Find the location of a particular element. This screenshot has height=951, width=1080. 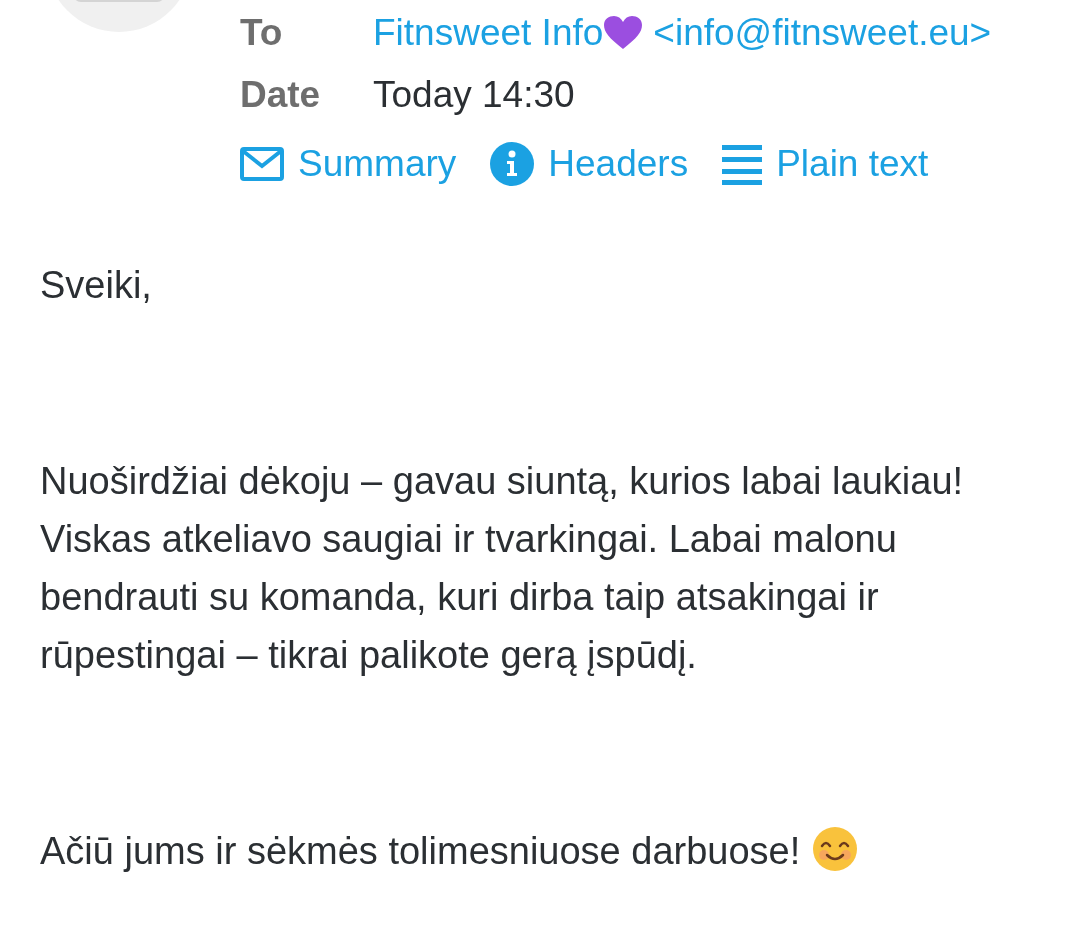

view-link: Plain text is located at coordinates (825, 164).